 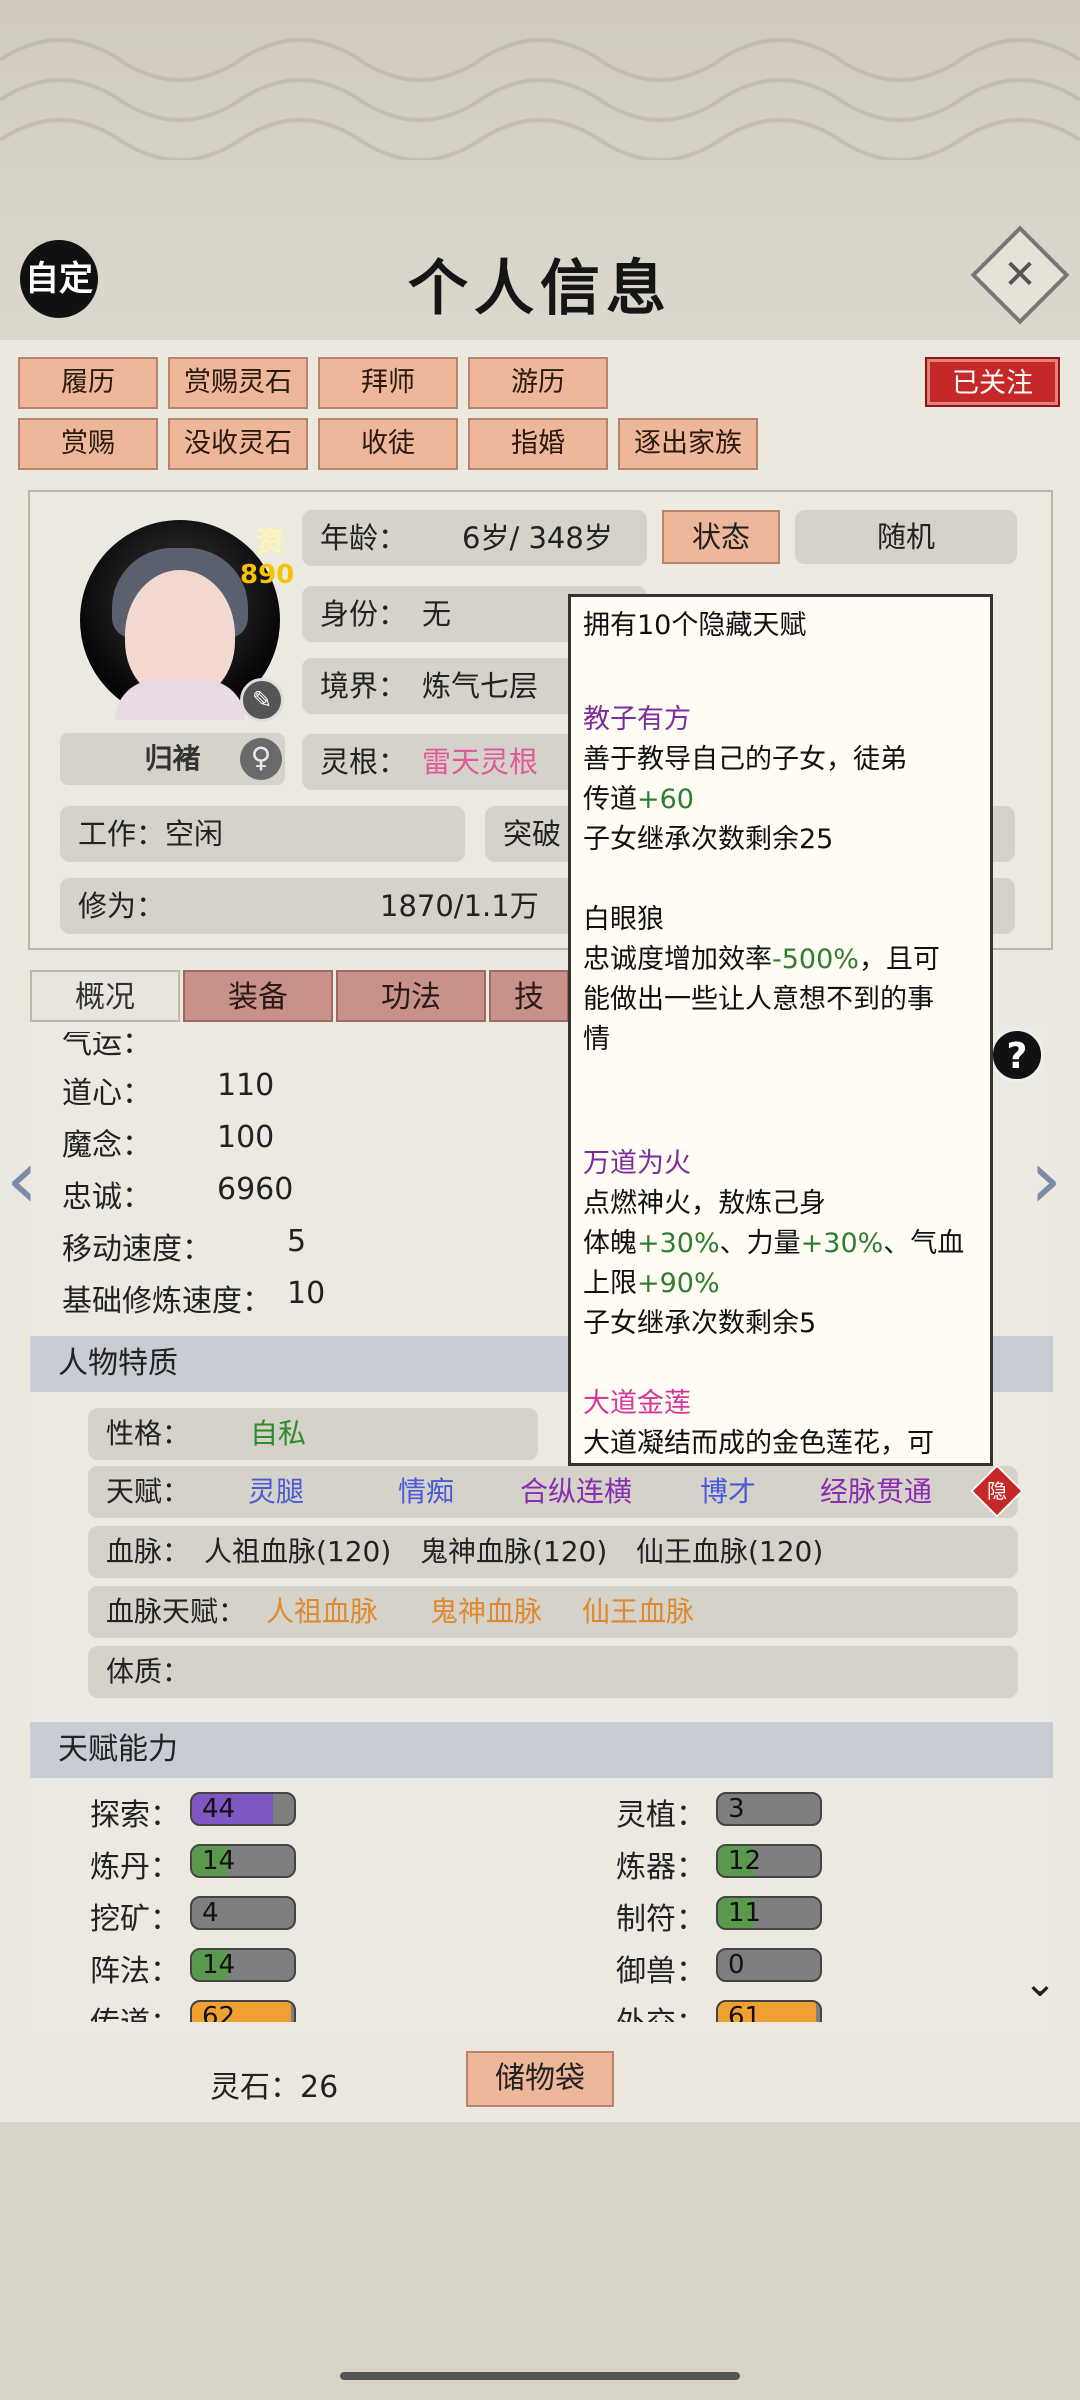 I want to click on tab-techniques: 功法, so click(x=411, y=996).